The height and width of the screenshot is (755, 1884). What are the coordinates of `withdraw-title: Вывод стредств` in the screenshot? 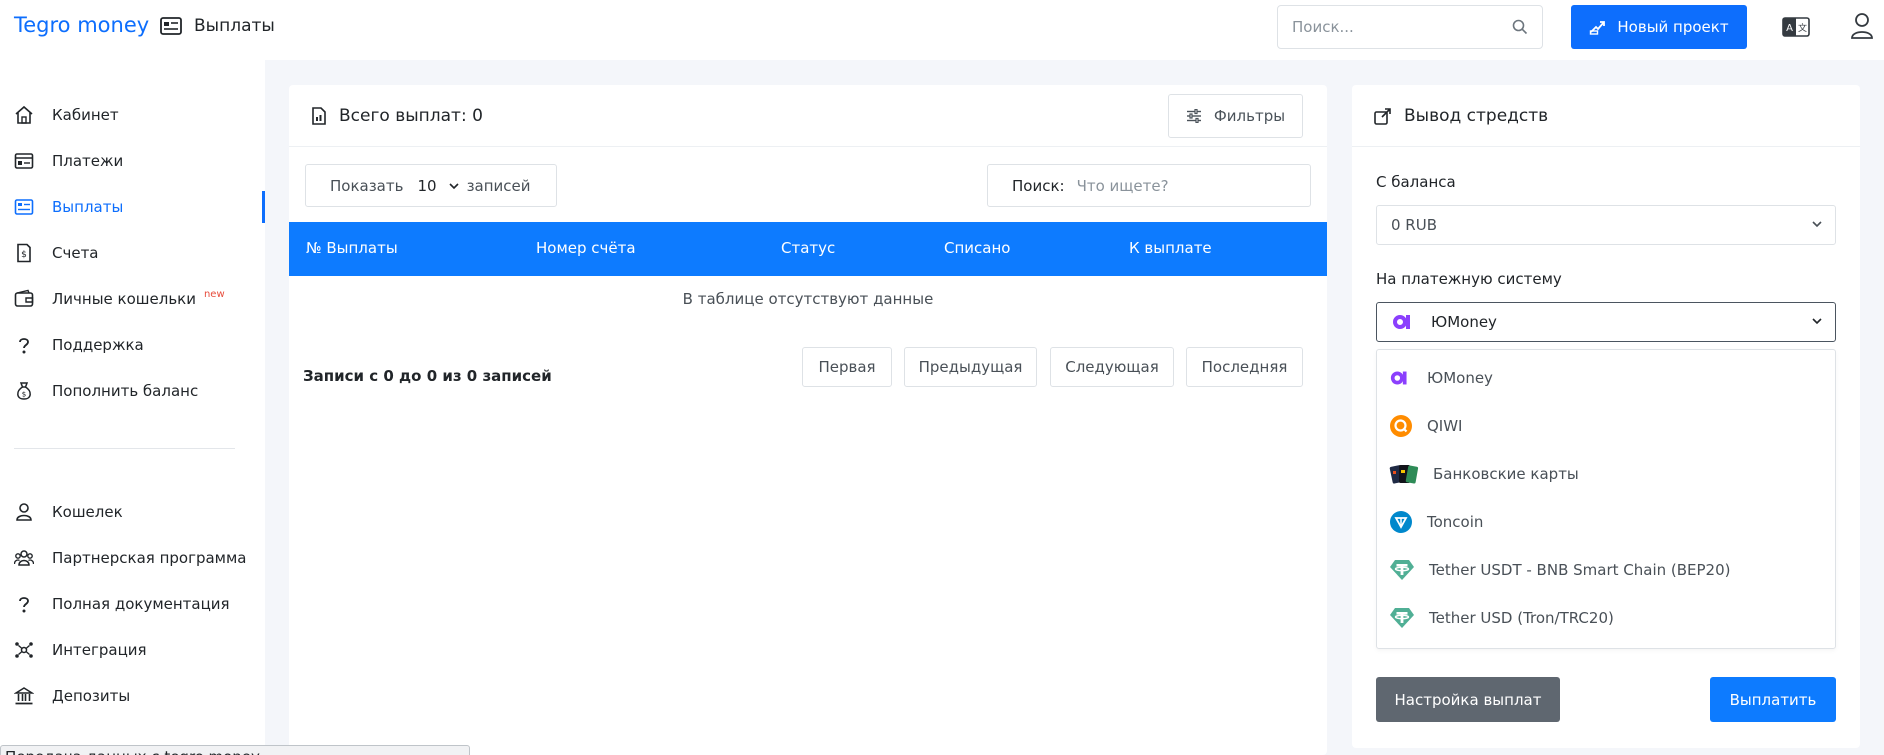 It's located at (1476, 115).